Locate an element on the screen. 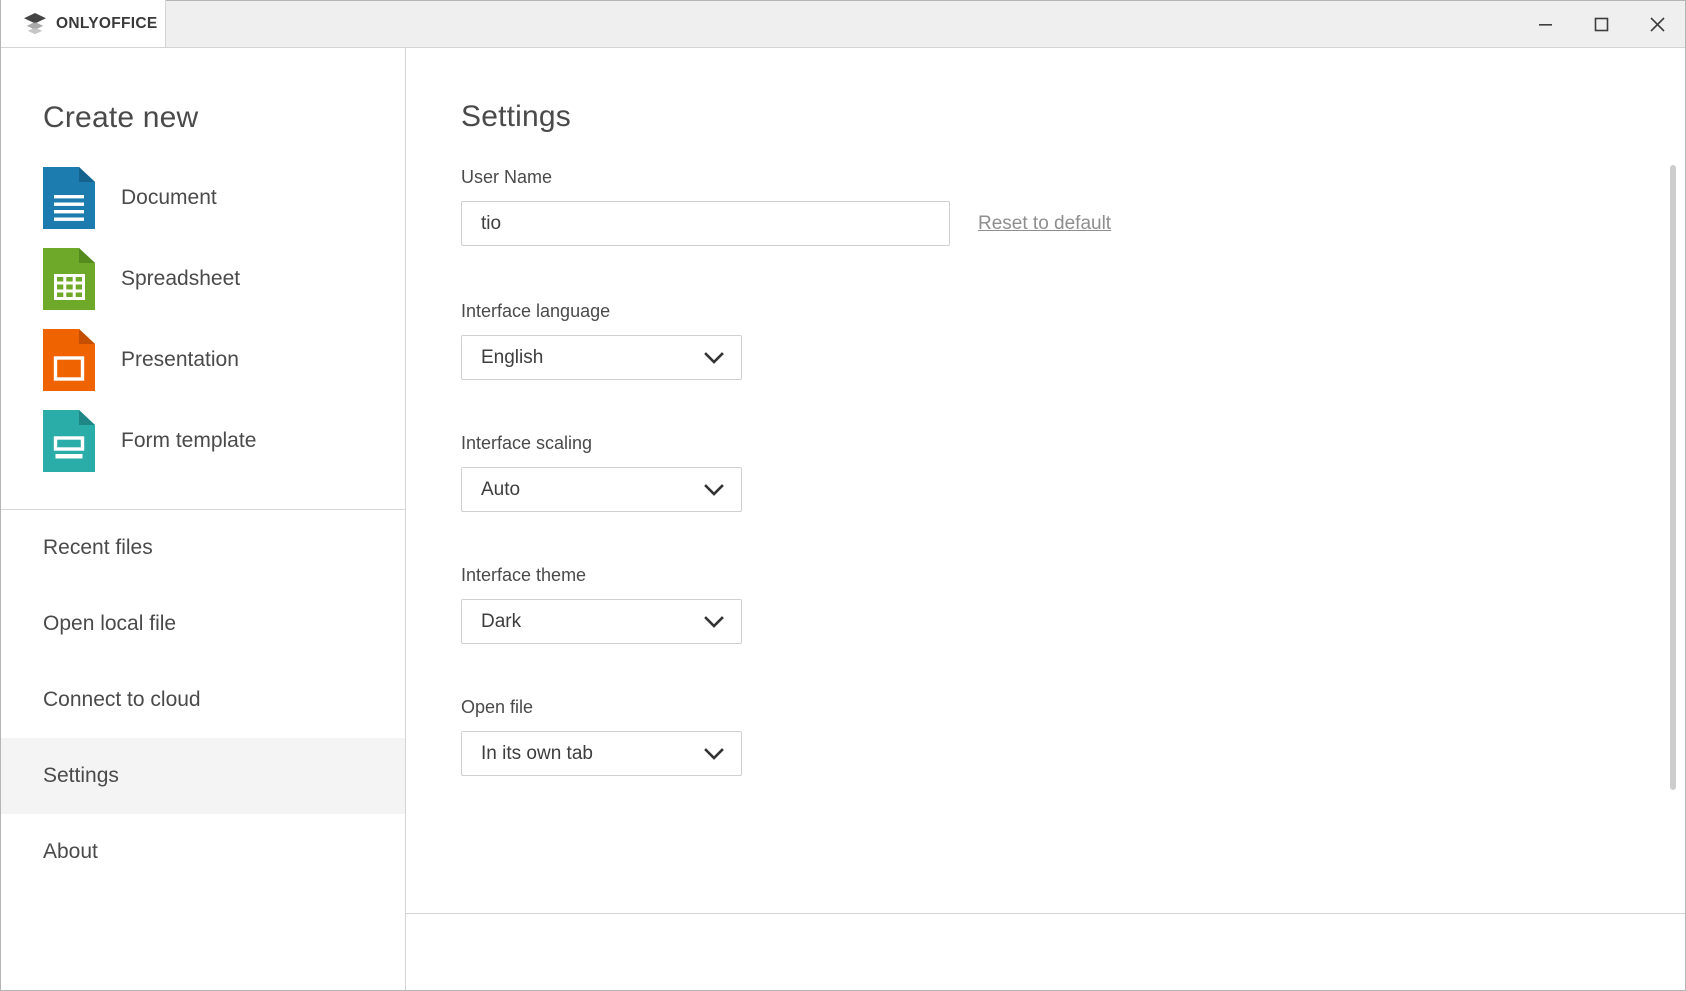 The height and width of the screenshot is (991, 1686). interface-scaling-value: Auto is located at coordinates (501, 489).